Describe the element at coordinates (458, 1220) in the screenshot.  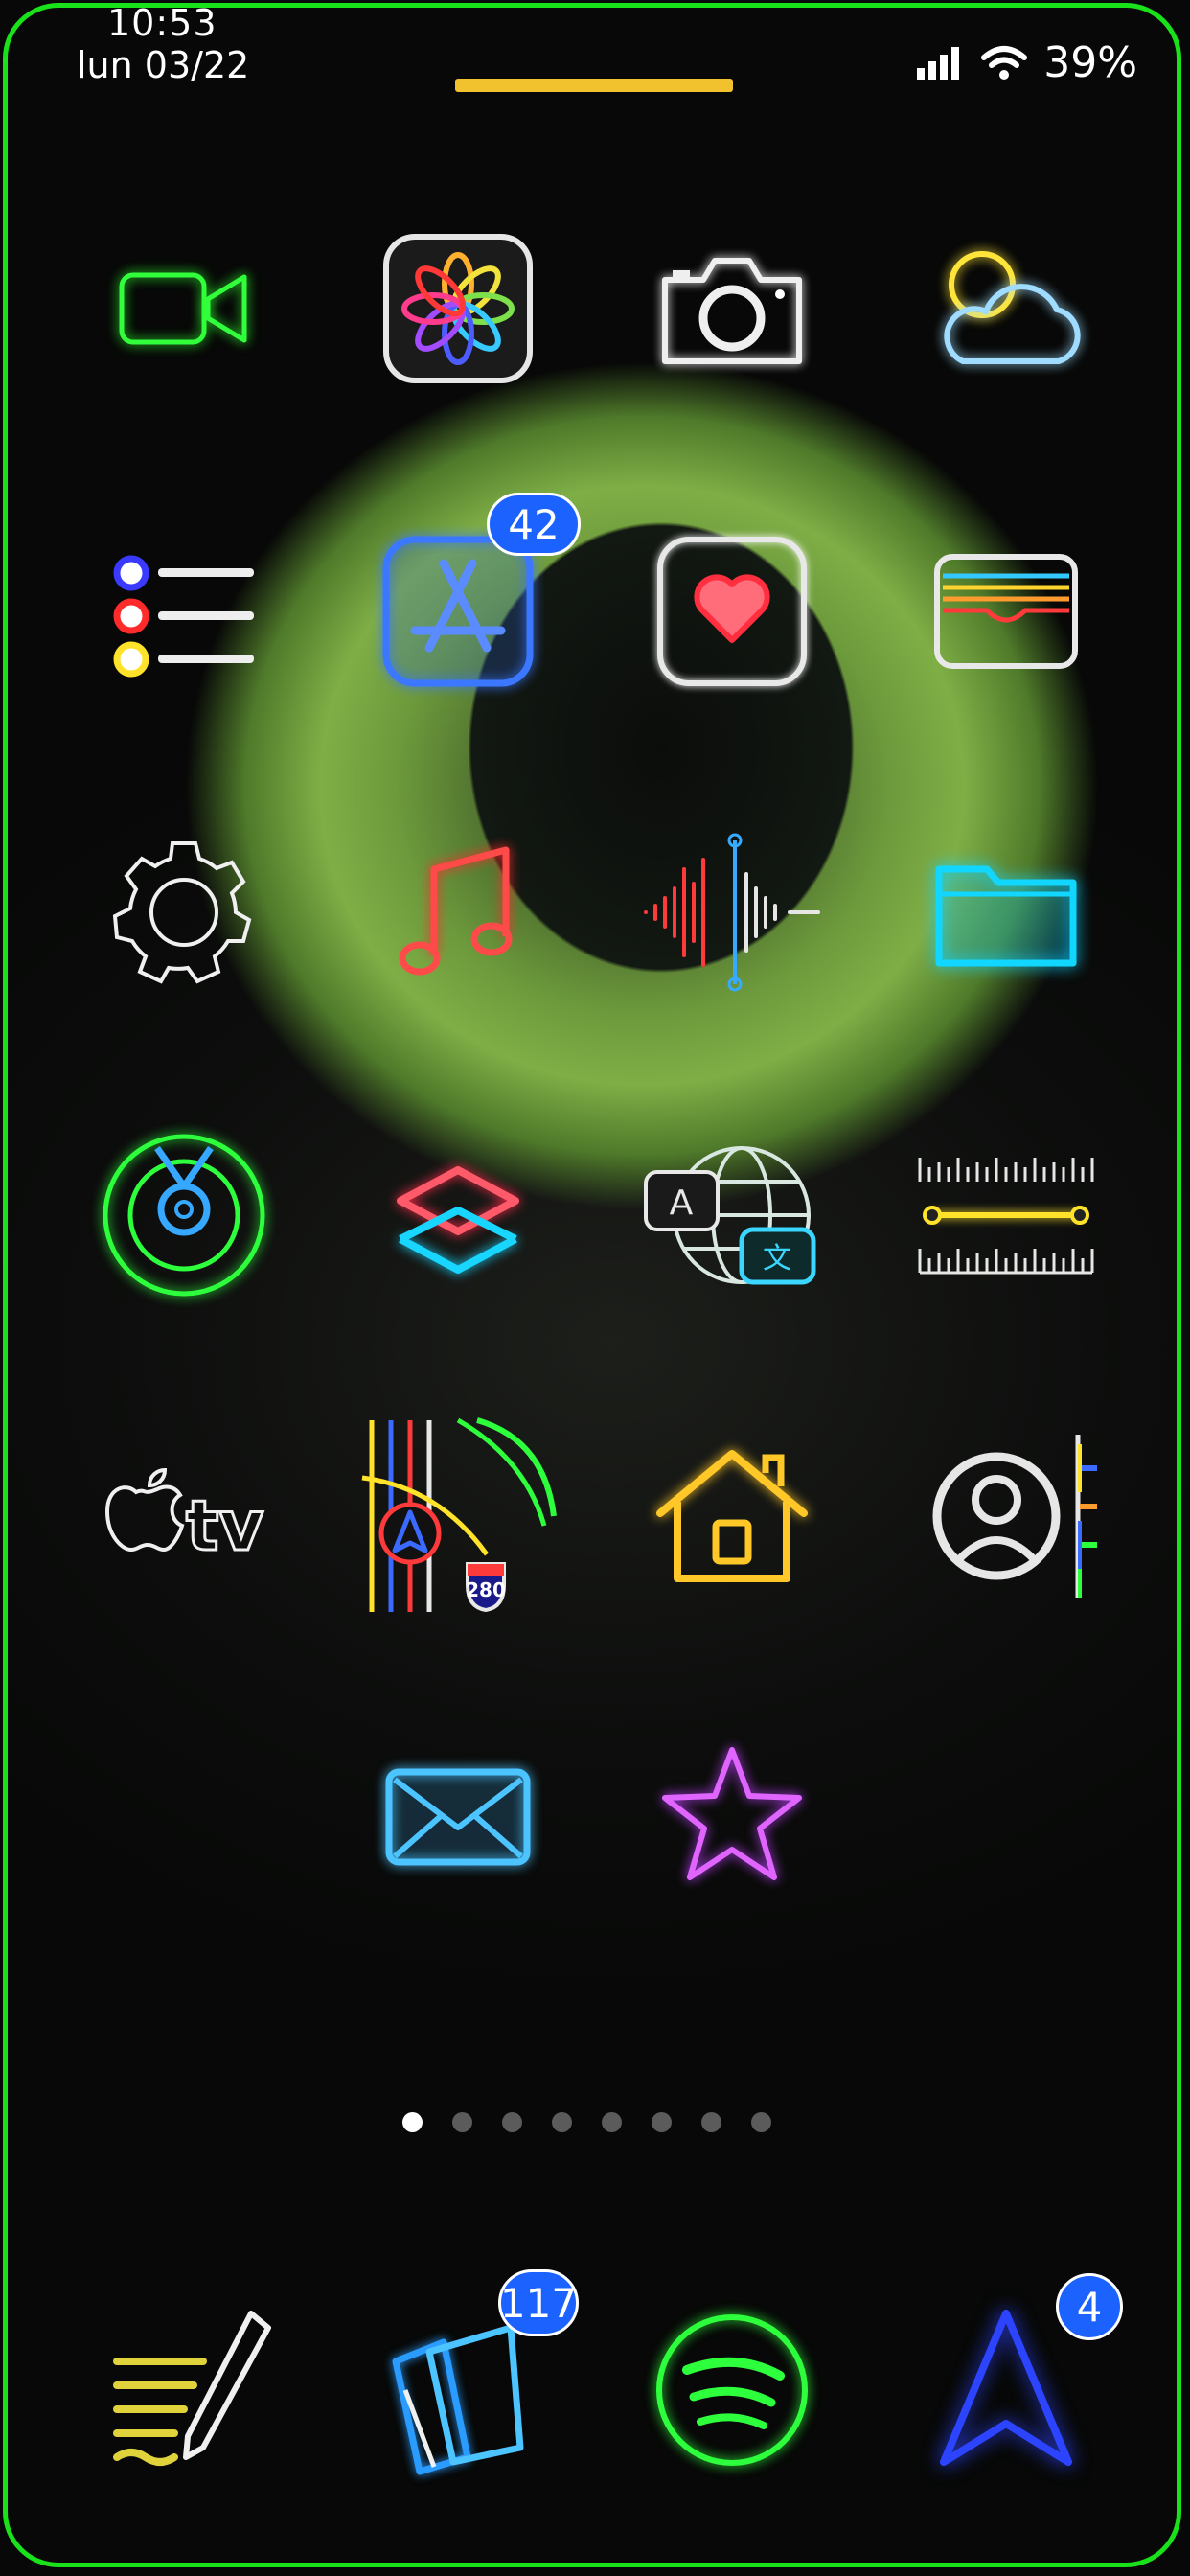
I see `shortcuts-icon` at that location.